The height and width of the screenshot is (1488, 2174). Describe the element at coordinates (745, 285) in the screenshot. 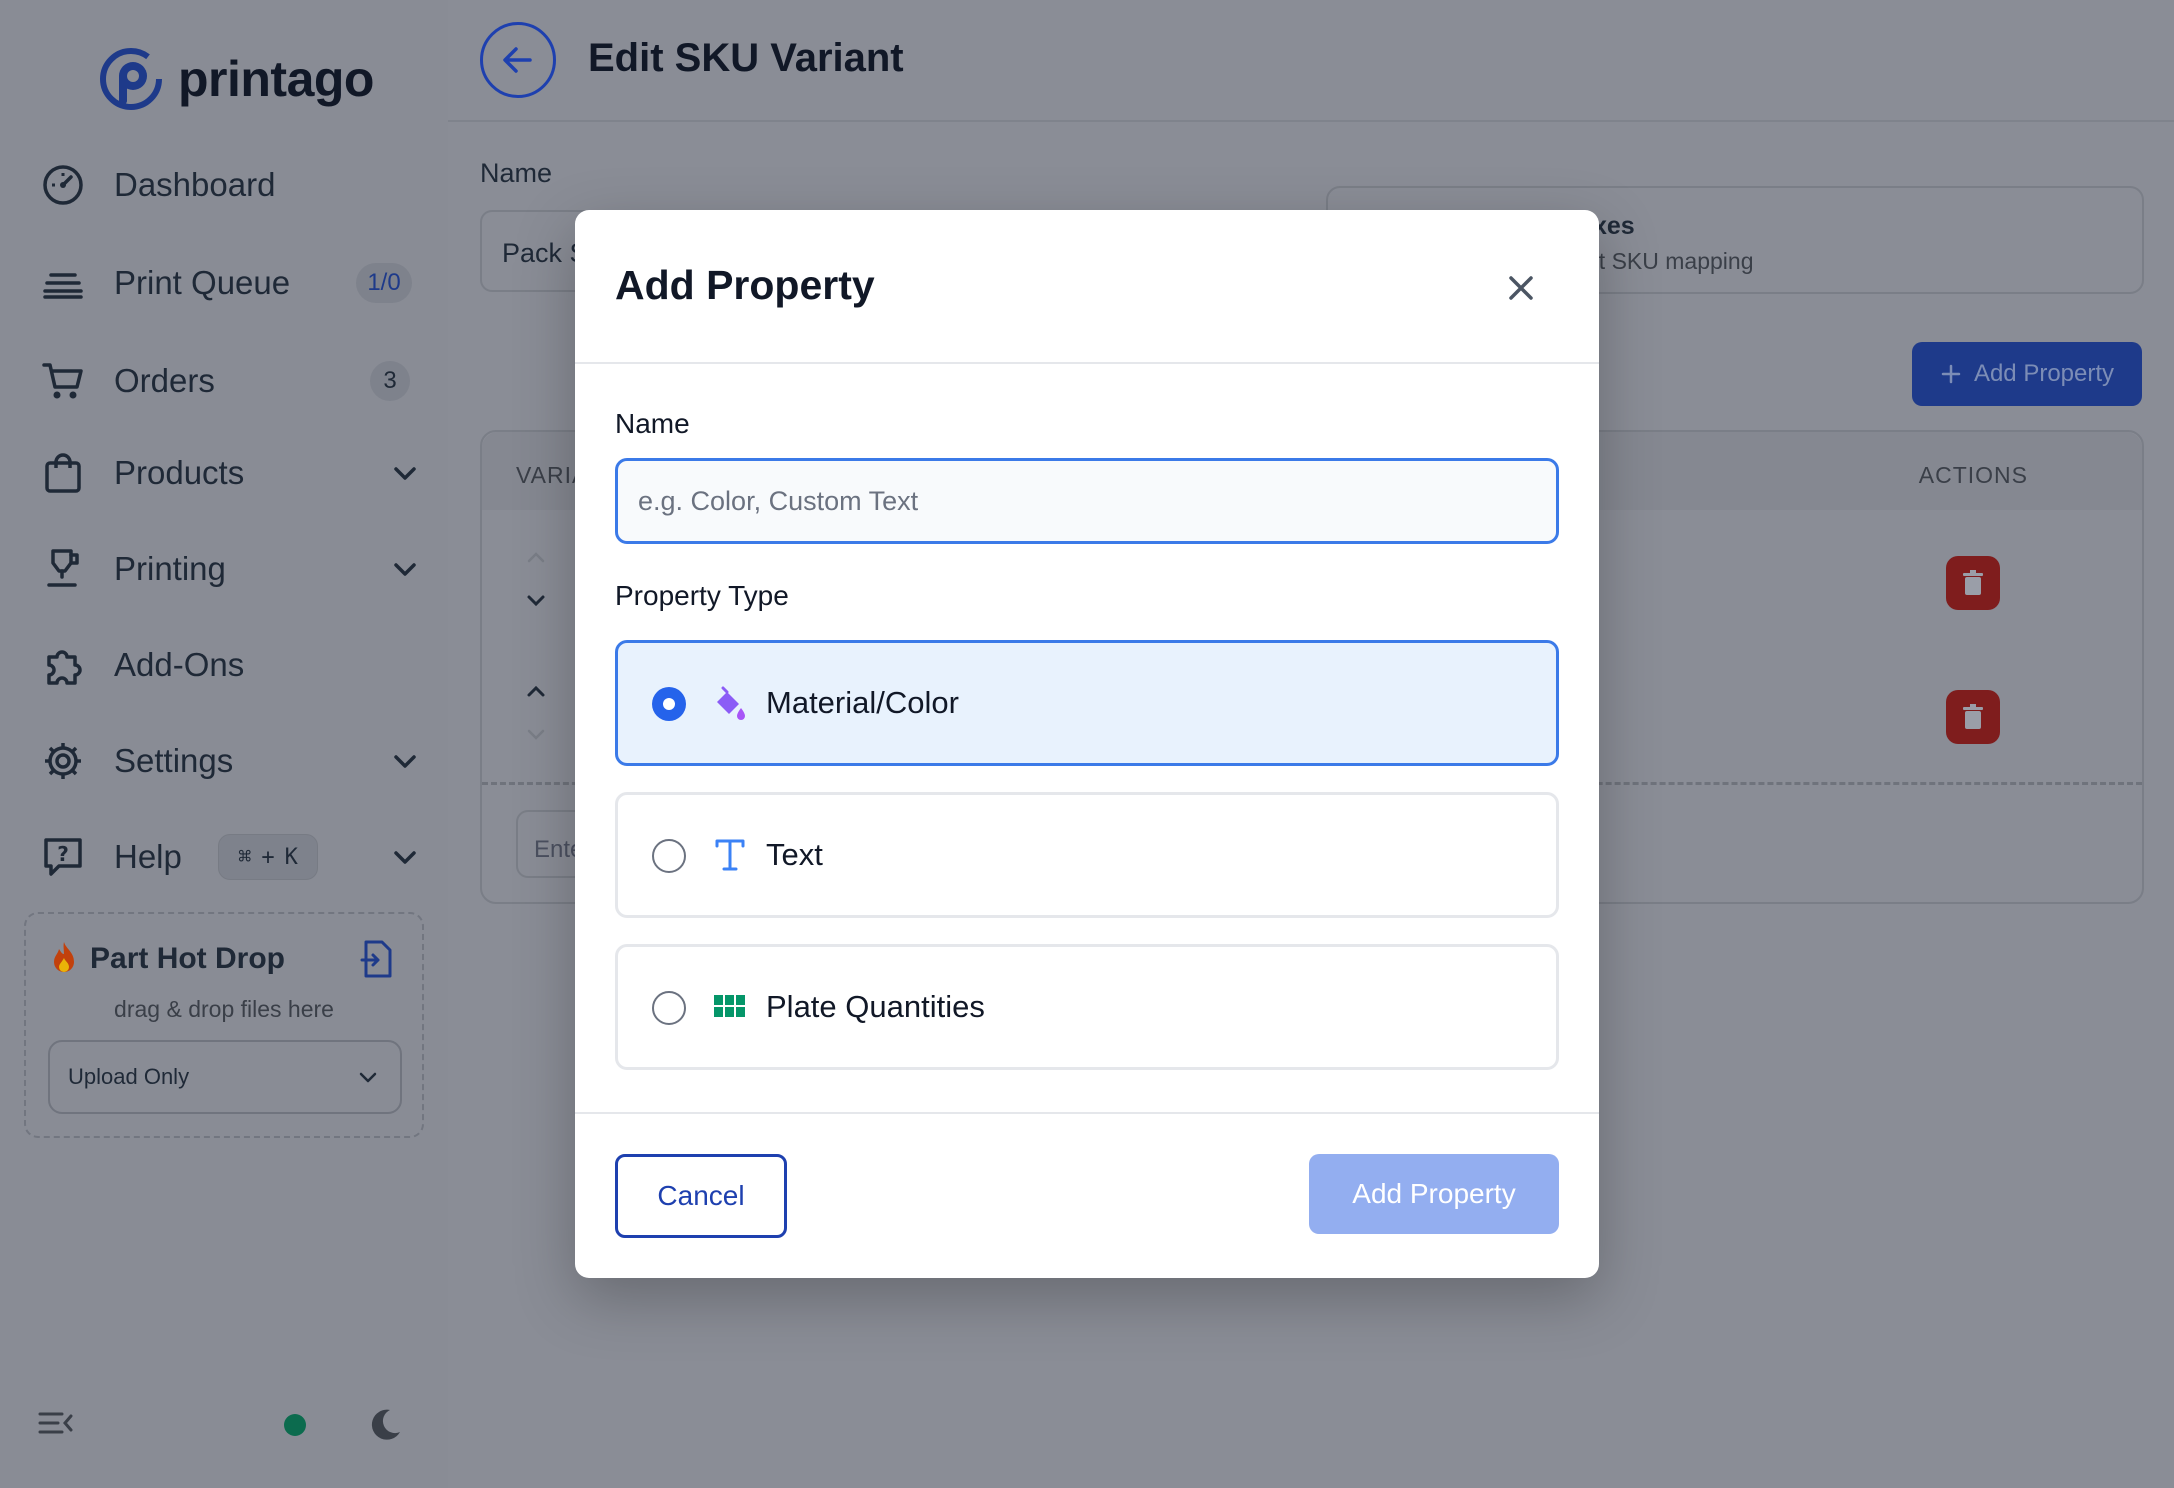

I see `modal-title: Add Property` at that location.